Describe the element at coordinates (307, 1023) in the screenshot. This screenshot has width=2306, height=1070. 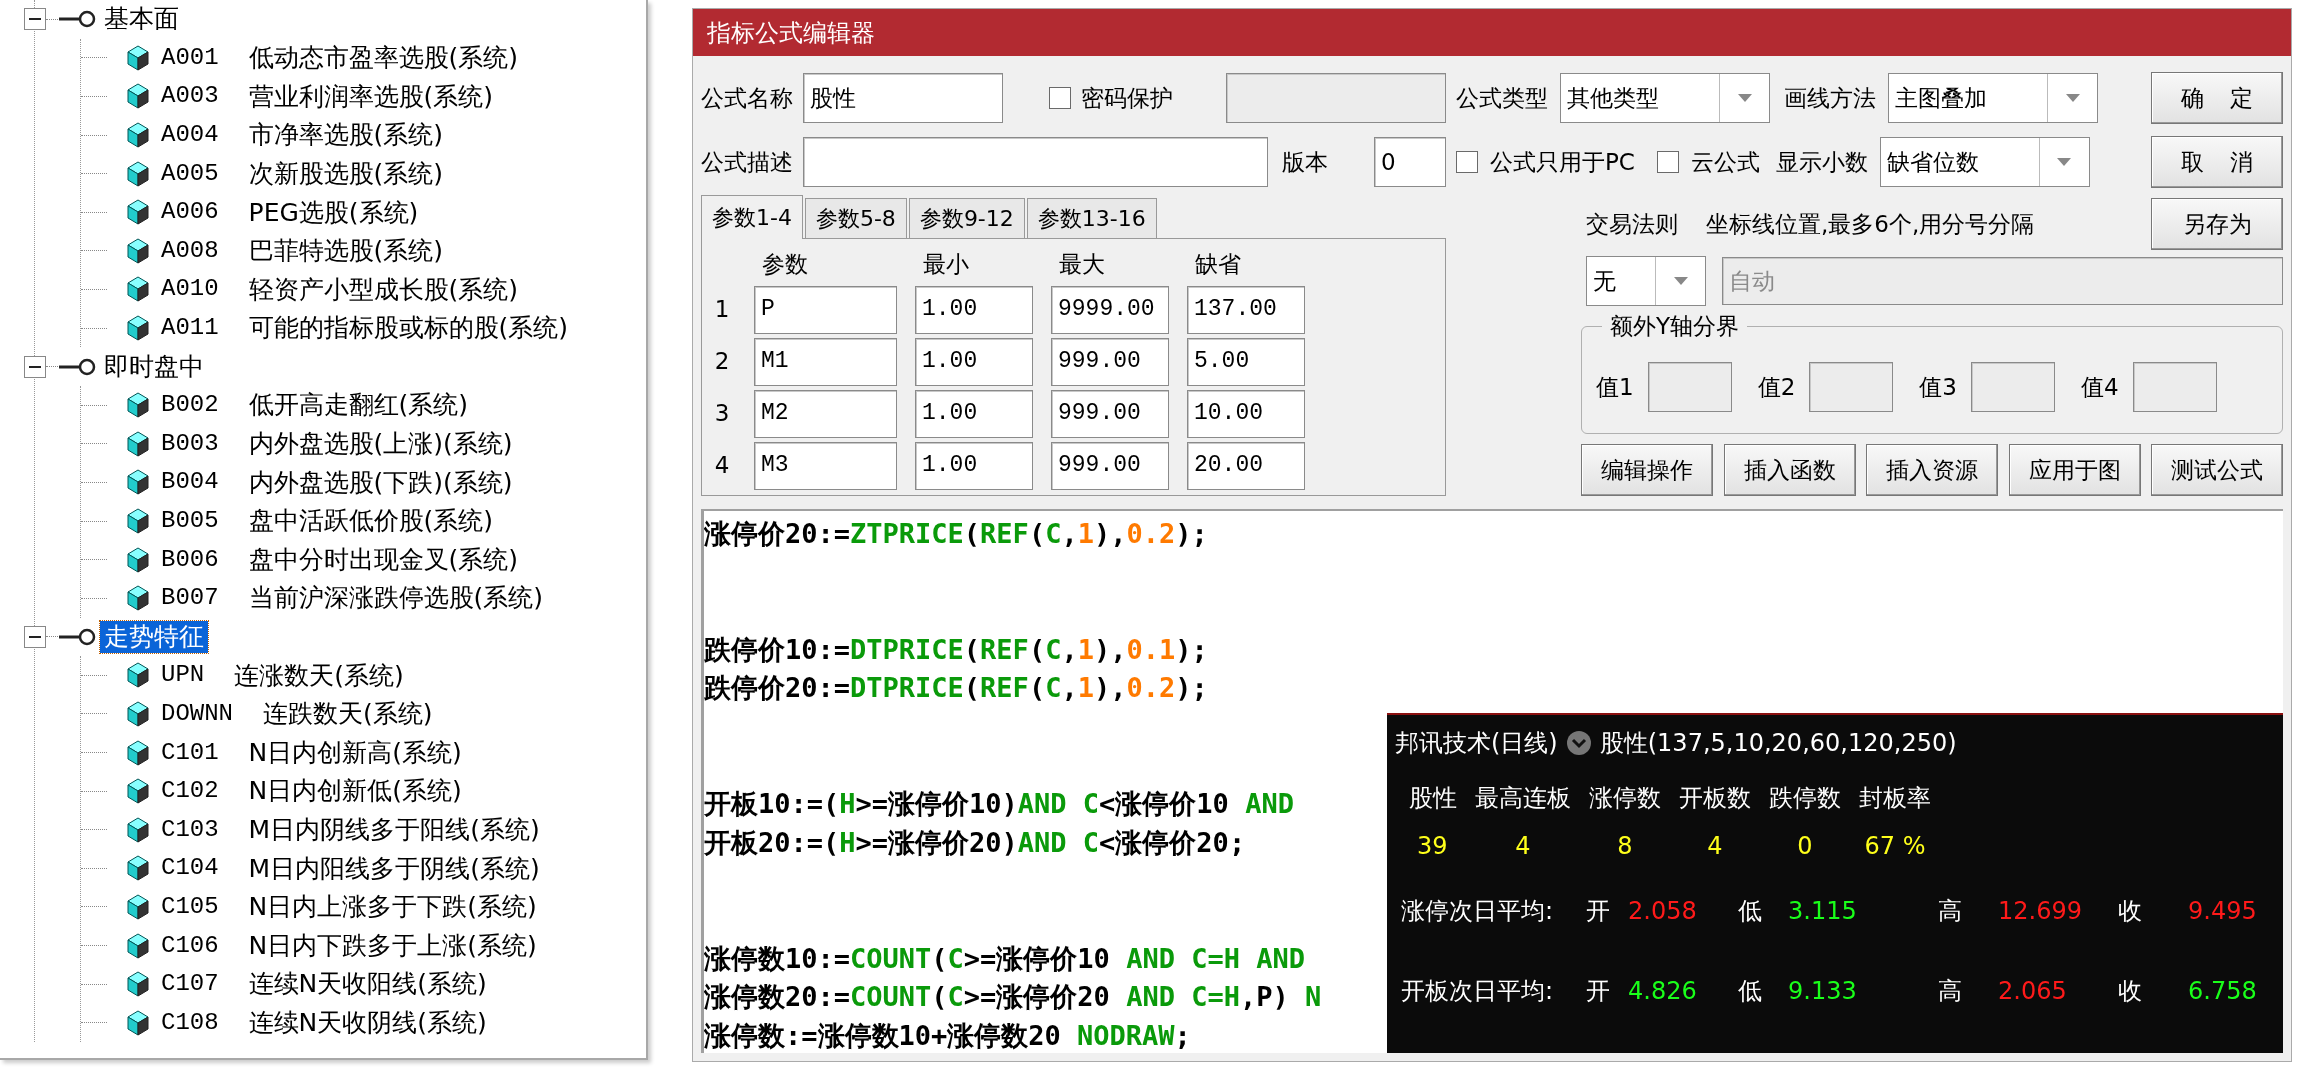
I see `tree-item: C108 连续N天收阴线(系统)` at that location.